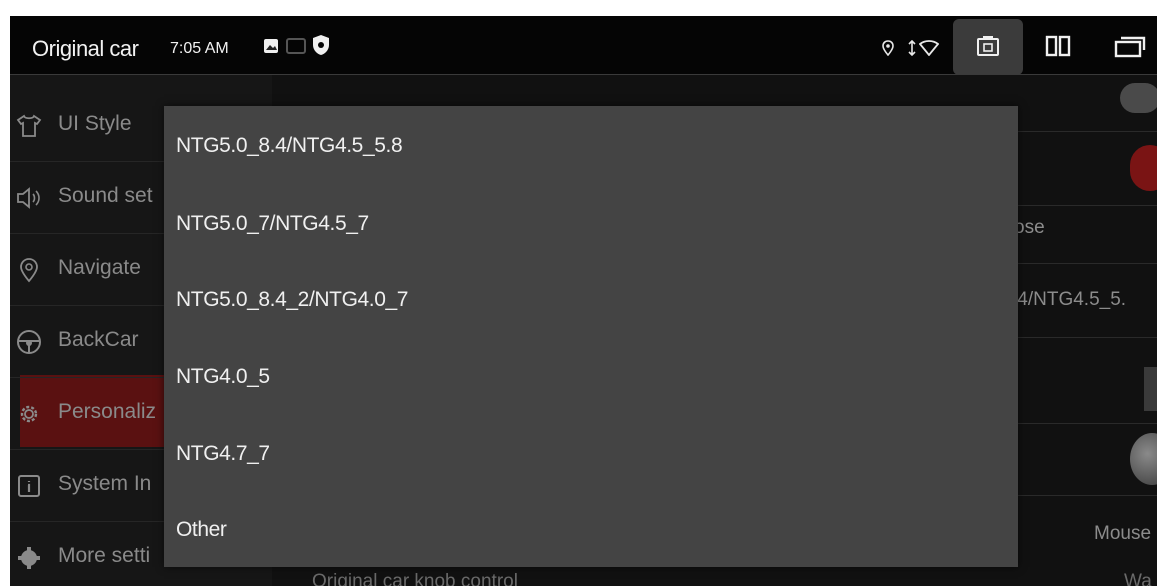  Describe the element at coordinates (223, 453) in the screenshot. I see `option-label: NTG4.7_7` at that location.